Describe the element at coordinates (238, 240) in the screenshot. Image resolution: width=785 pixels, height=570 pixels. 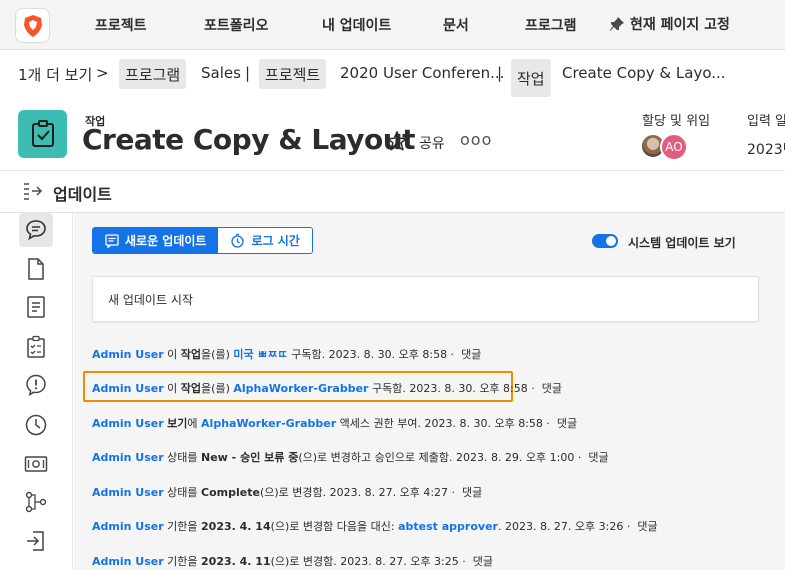
I see `stopwatch-icon` at that location.